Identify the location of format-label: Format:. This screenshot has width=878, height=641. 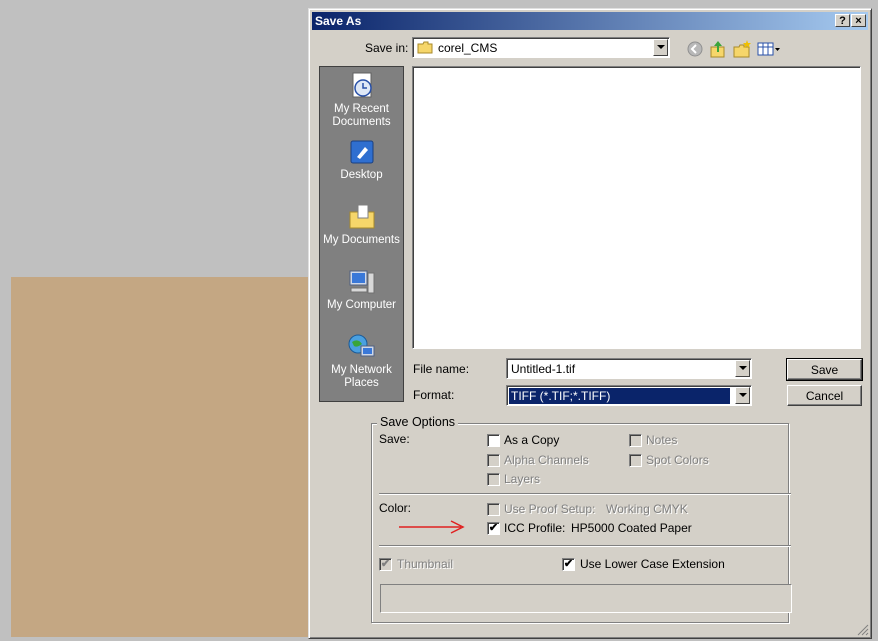
(434, 395).